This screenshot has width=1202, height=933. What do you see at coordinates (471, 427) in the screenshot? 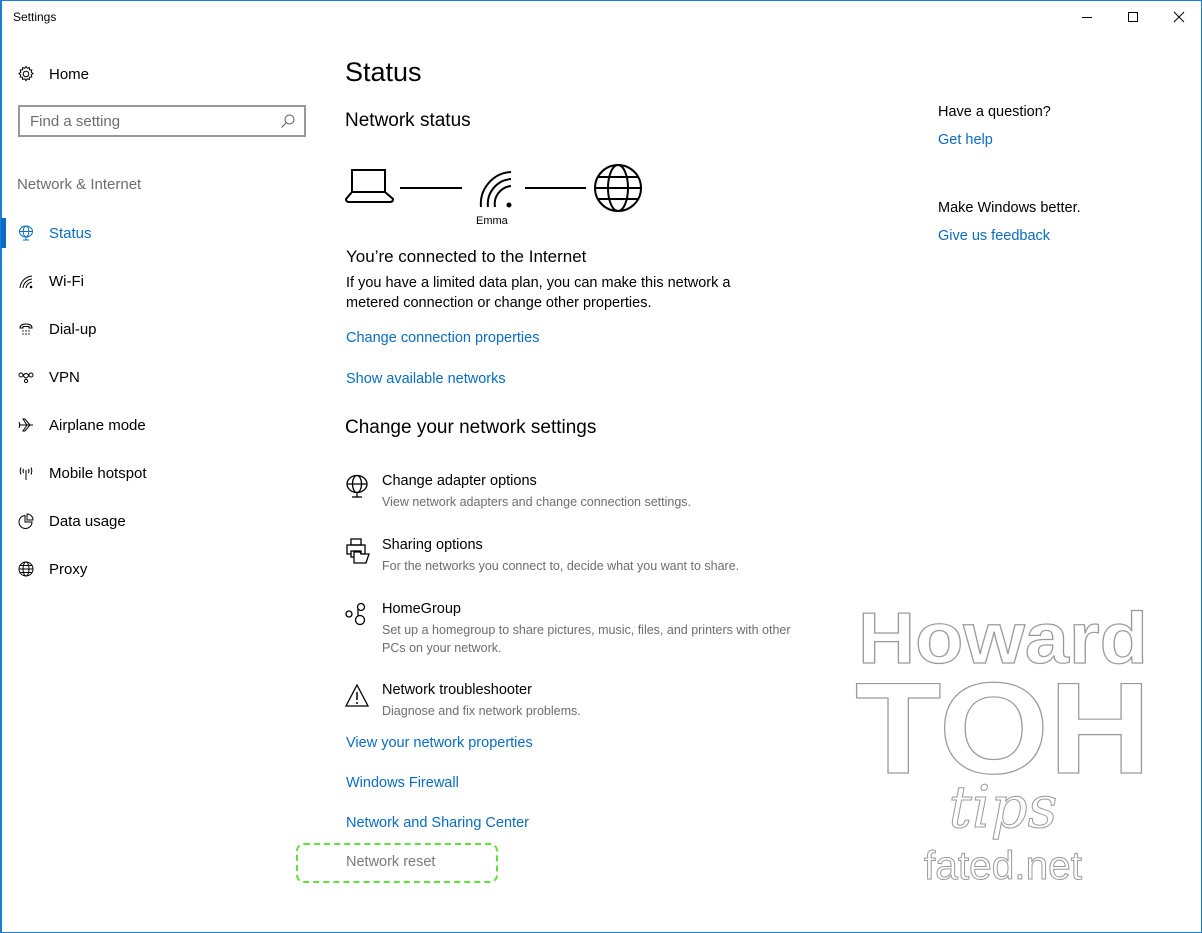
I see `change-network-settings-heading: Change your network settings` at bounding box center [471, 427].